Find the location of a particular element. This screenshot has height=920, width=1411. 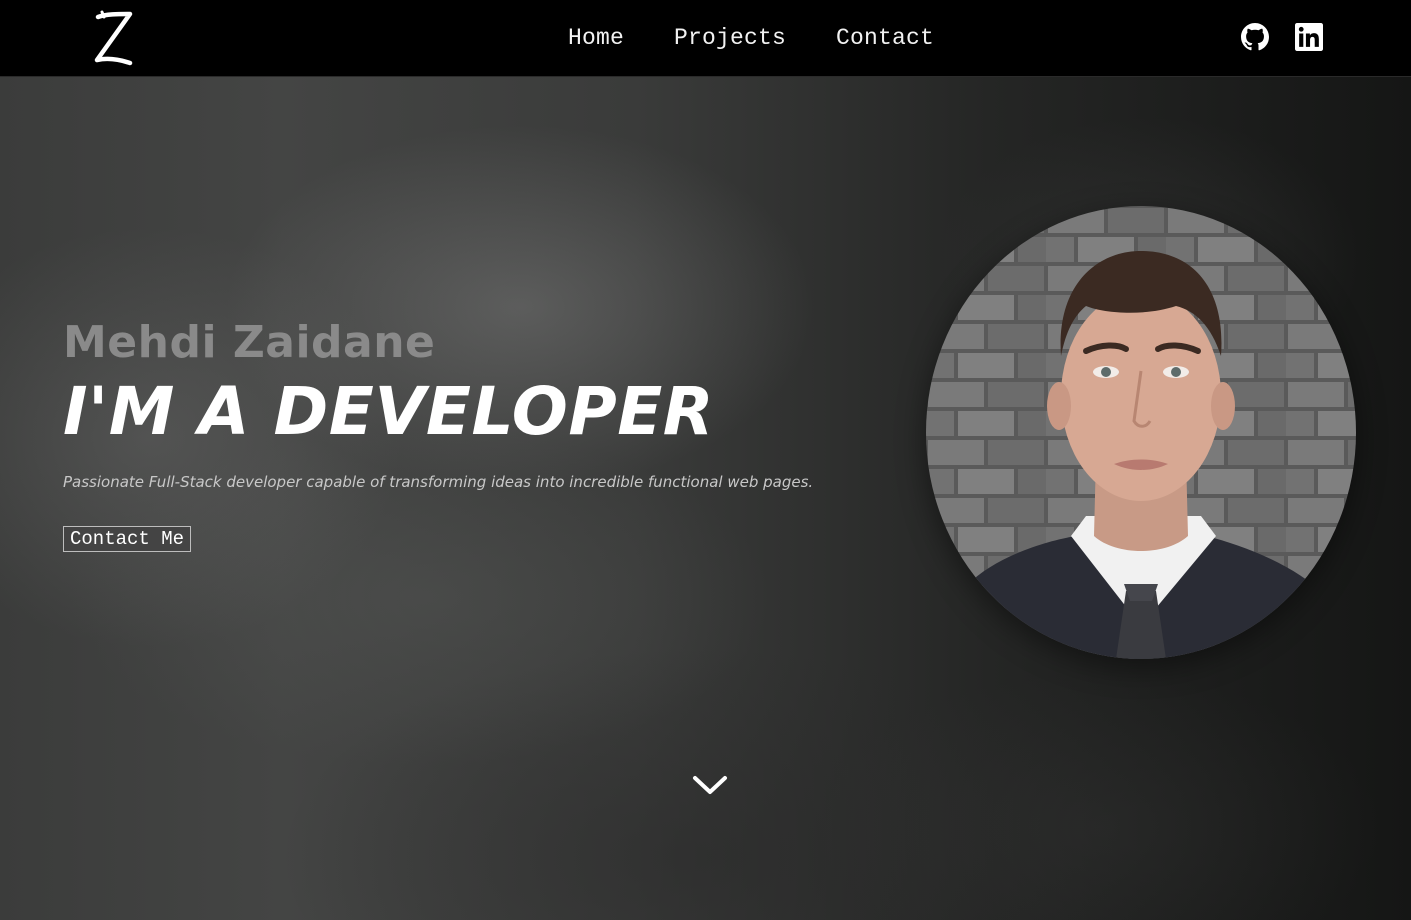

nav-link-projects: Projects is located at coordinates (730, 38).